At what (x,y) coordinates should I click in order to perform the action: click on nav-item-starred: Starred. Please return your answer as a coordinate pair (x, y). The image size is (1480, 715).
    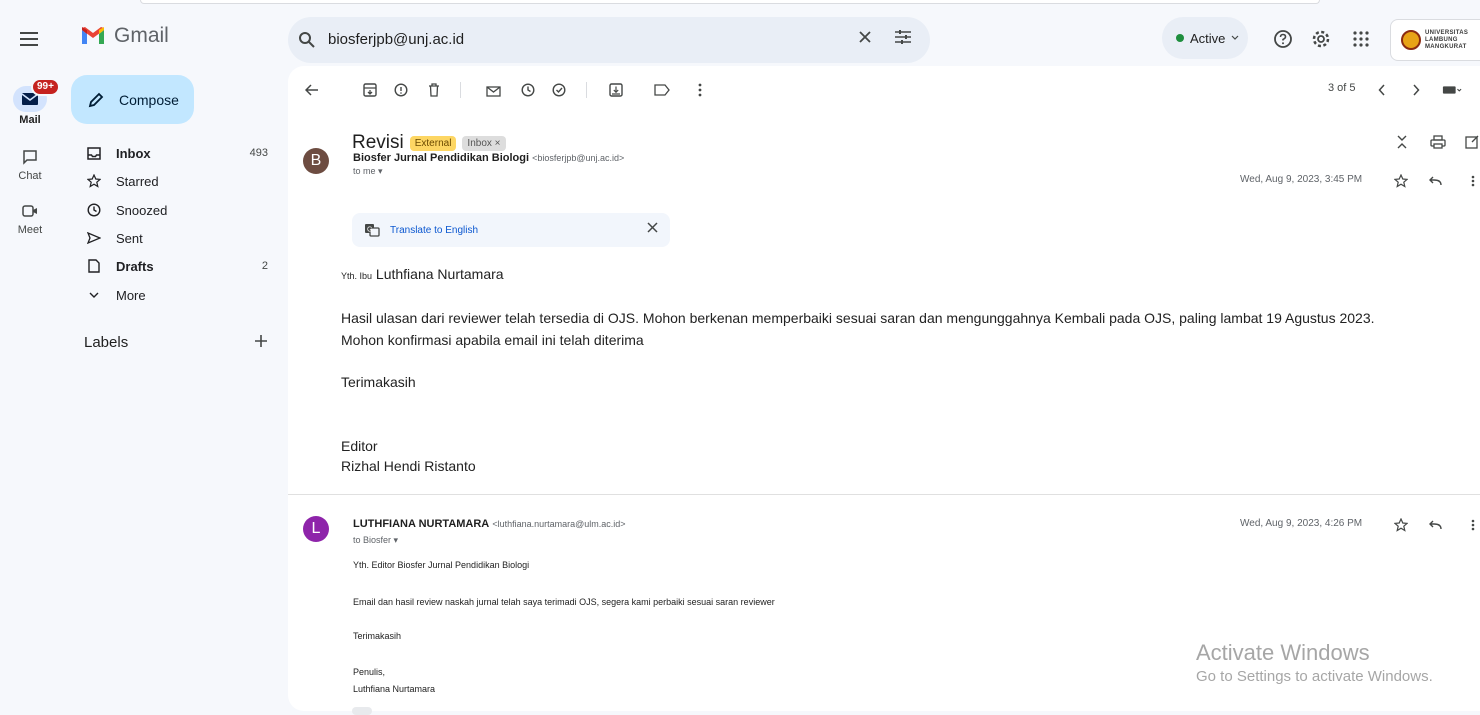
    Looking at the image, I should click on (173, 181).